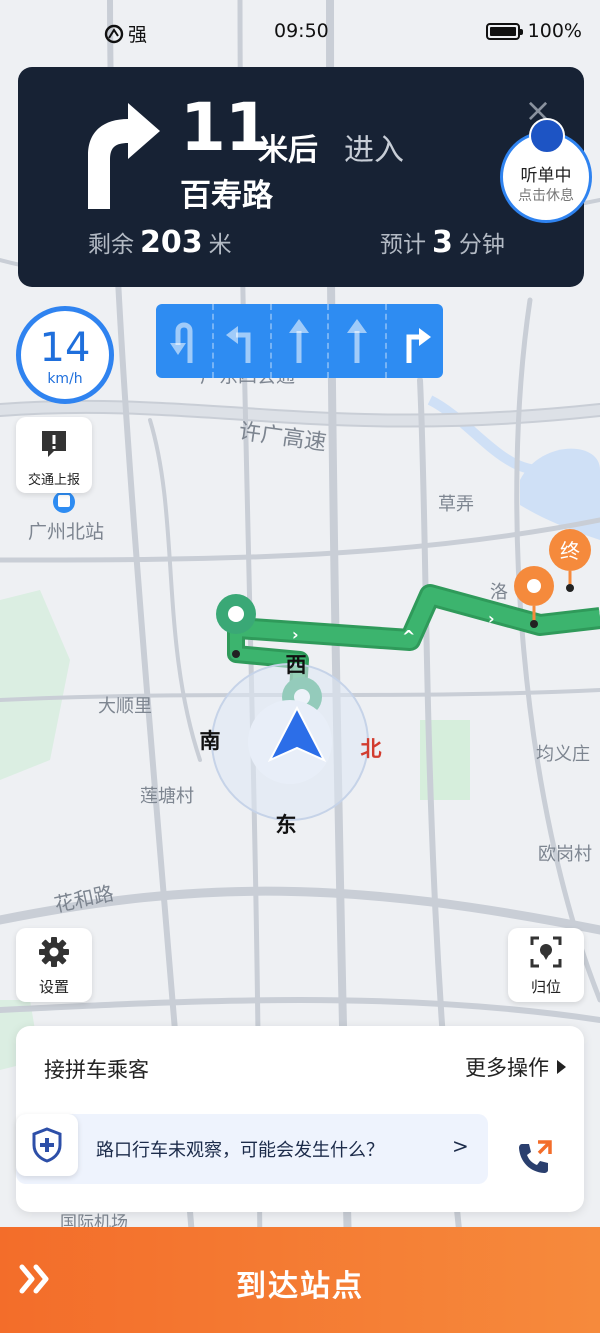 This screenshot has width=600, height=1333. What do you see at coordinates (403, 245) in the screenshot?
I see `eta-label: 预计` at bounding box center [403, 245].